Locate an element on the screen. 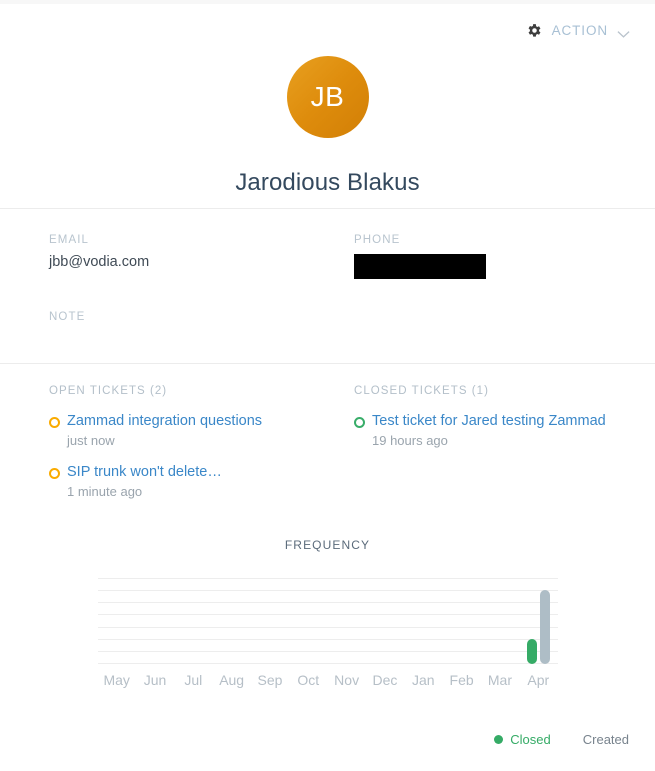  action-label: ACTION is located at coordinates (579, 30).